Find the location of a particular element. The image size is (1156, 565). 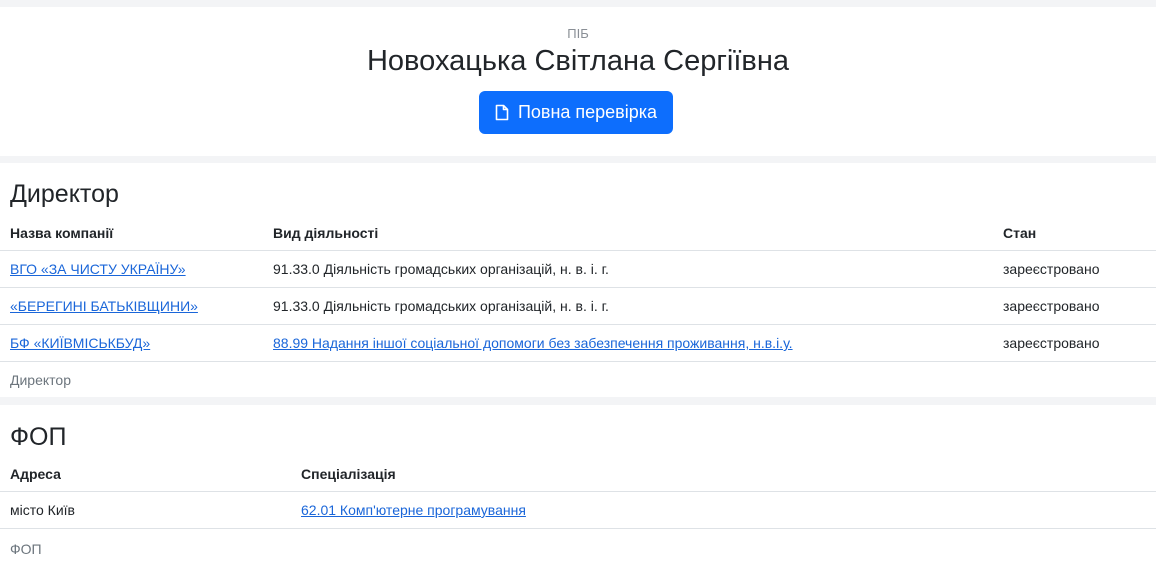

company-cell: «БЕРЕГИНІ БАТЬКІВЩИНИ» is located at coordinates (131, 306).